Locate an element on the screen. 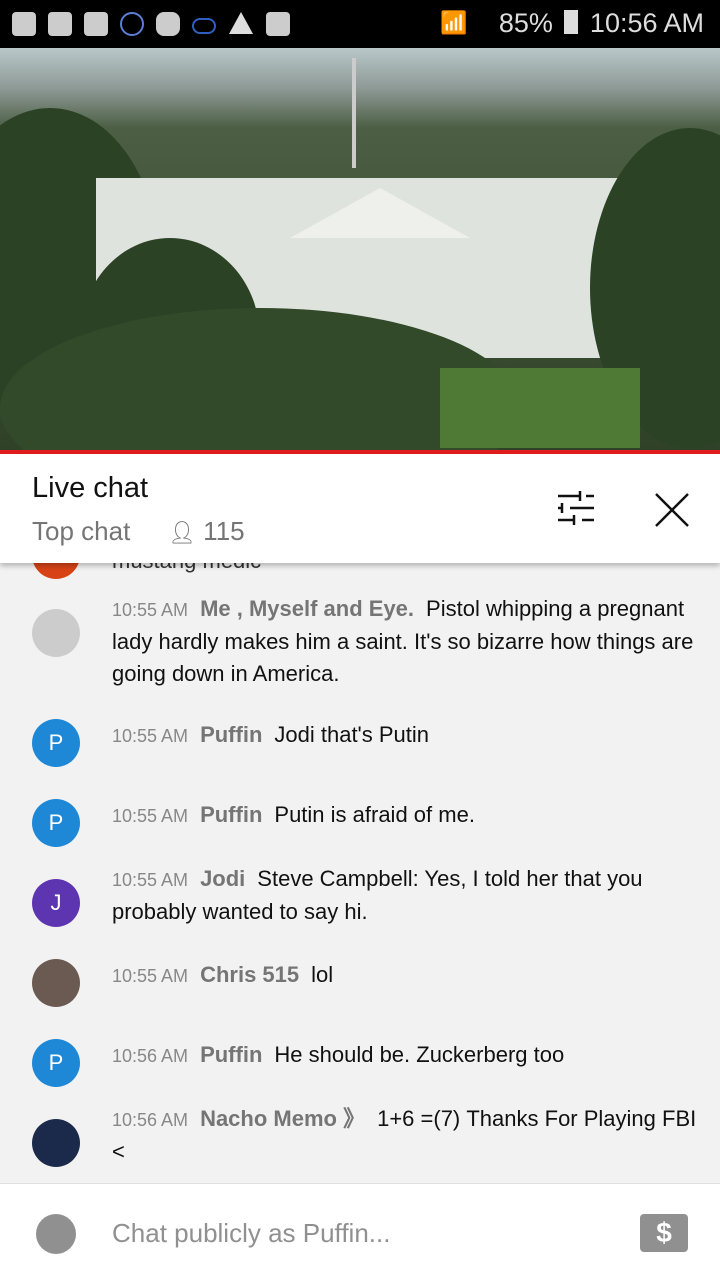 The height and width of the screenshot is (1280, 720). viewer-count: 👤︎ 115 is located at coordinates (206, 531).